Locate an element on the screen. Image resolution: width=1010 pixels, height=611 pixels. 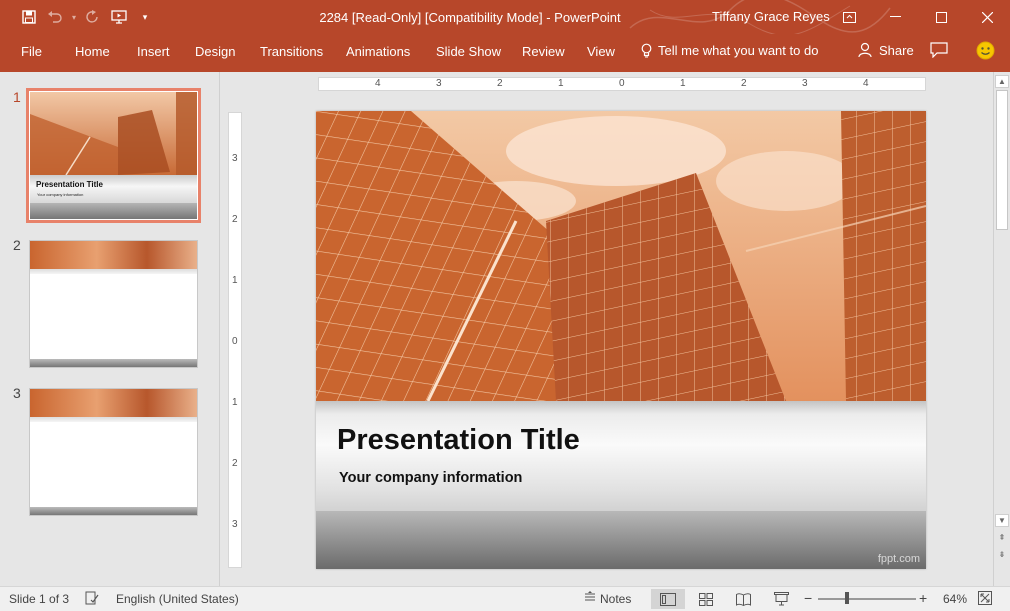
spell-check-icon is located at coordinates (92, 599).